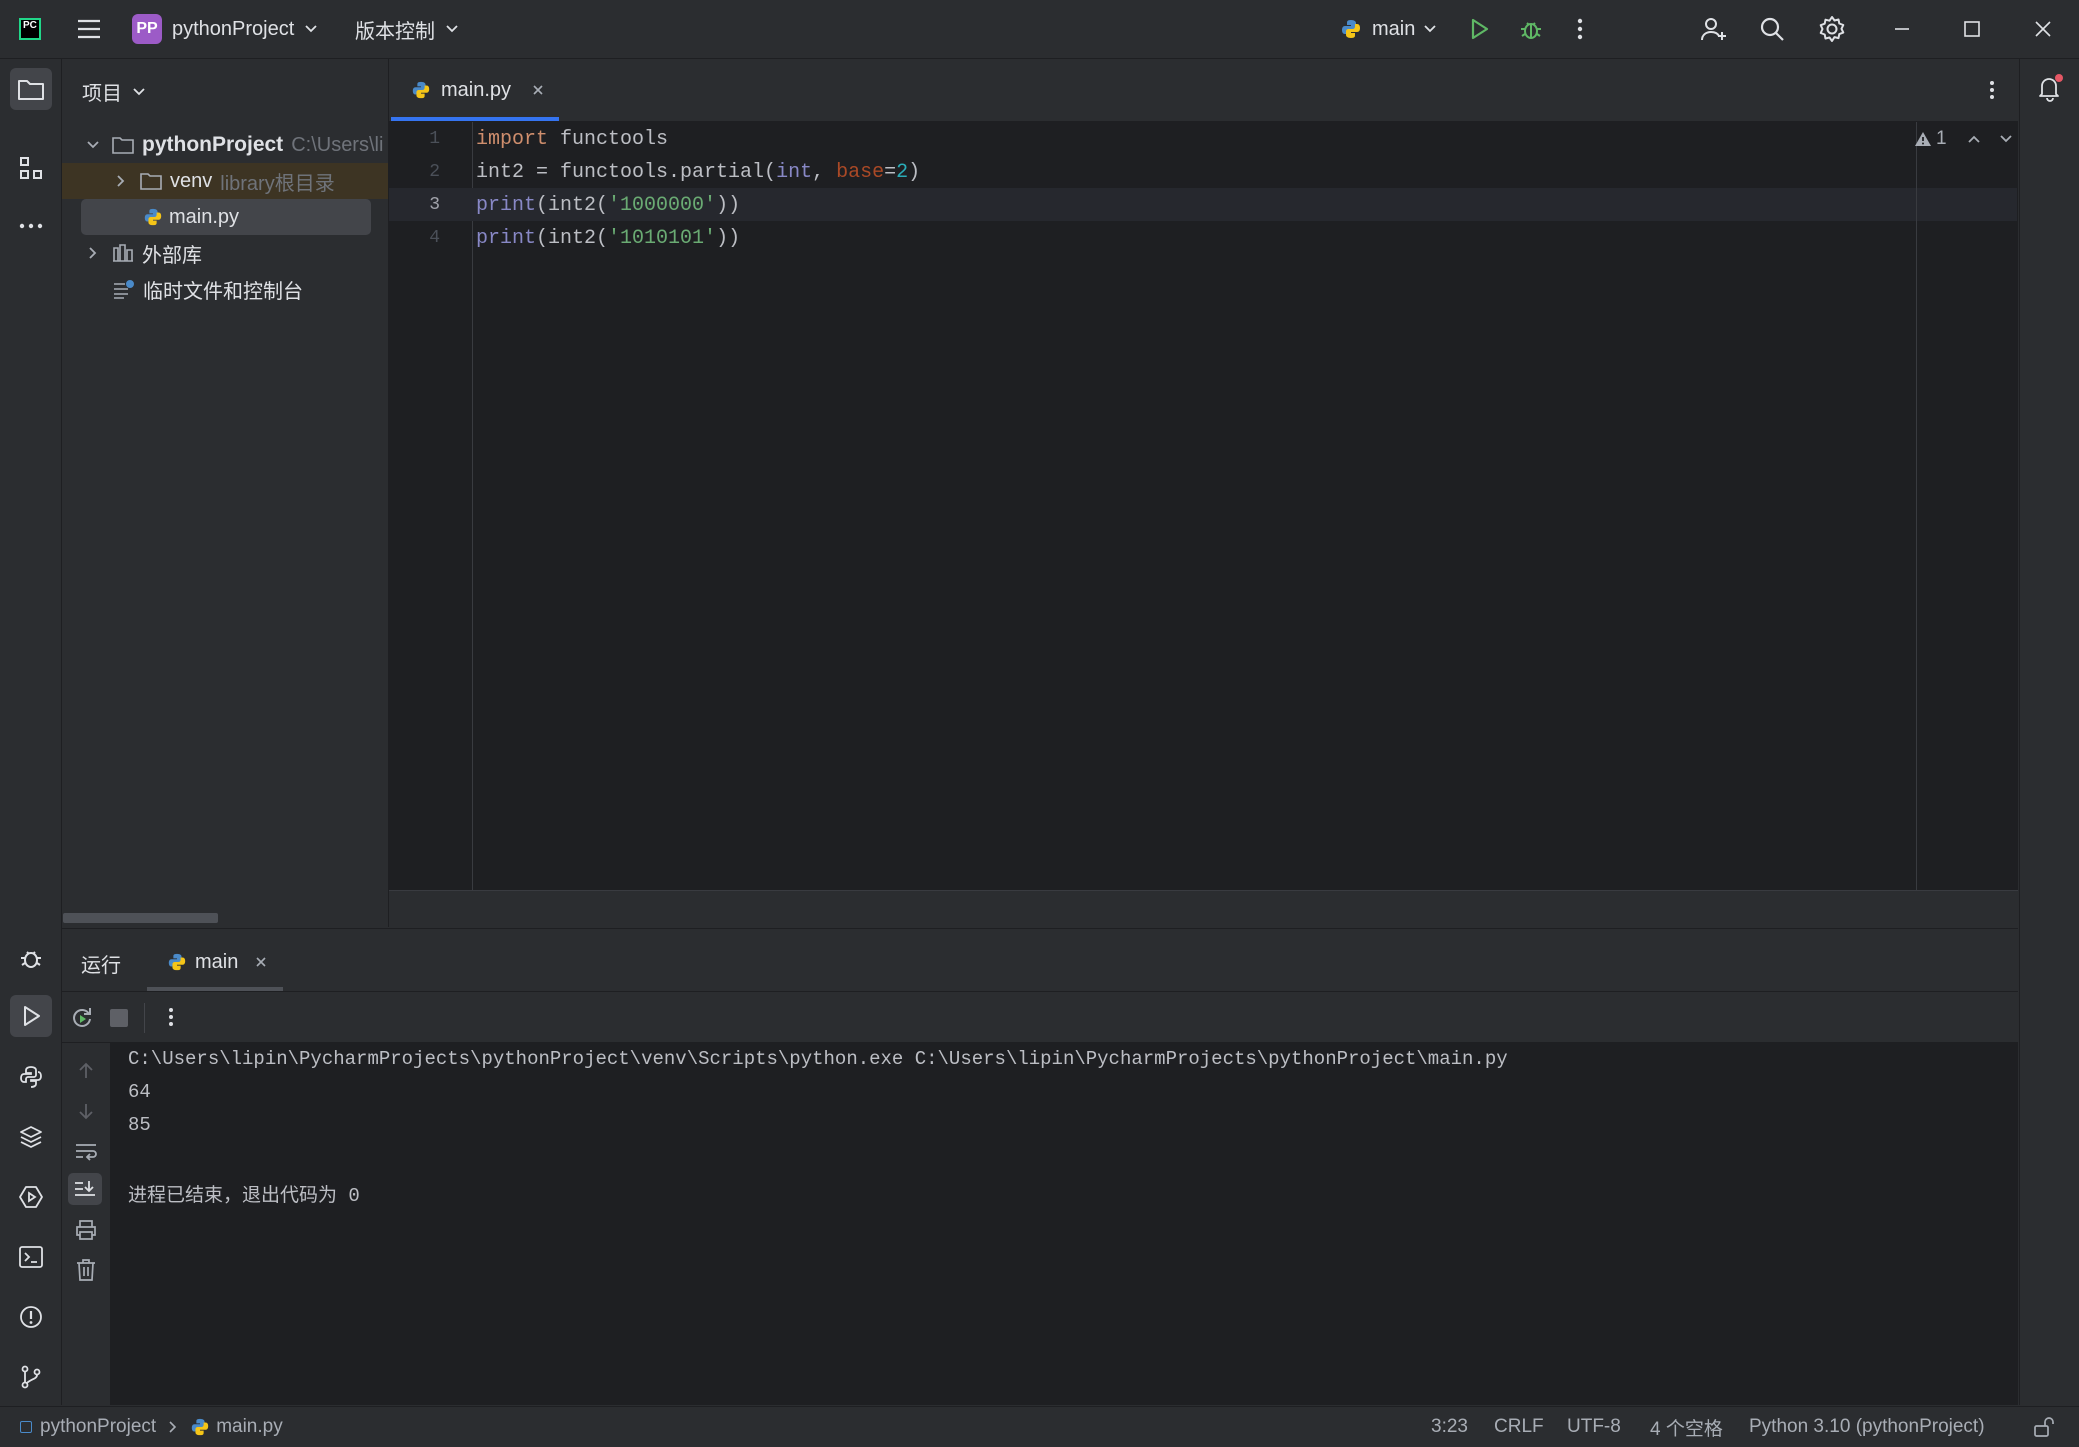 Image resolution: width=2079 pixels, height=1447 pixels. What do you see at coordinates (31, 958) in the screenshot?
I see `debug-tool-button` at bounding box center [31, 958].